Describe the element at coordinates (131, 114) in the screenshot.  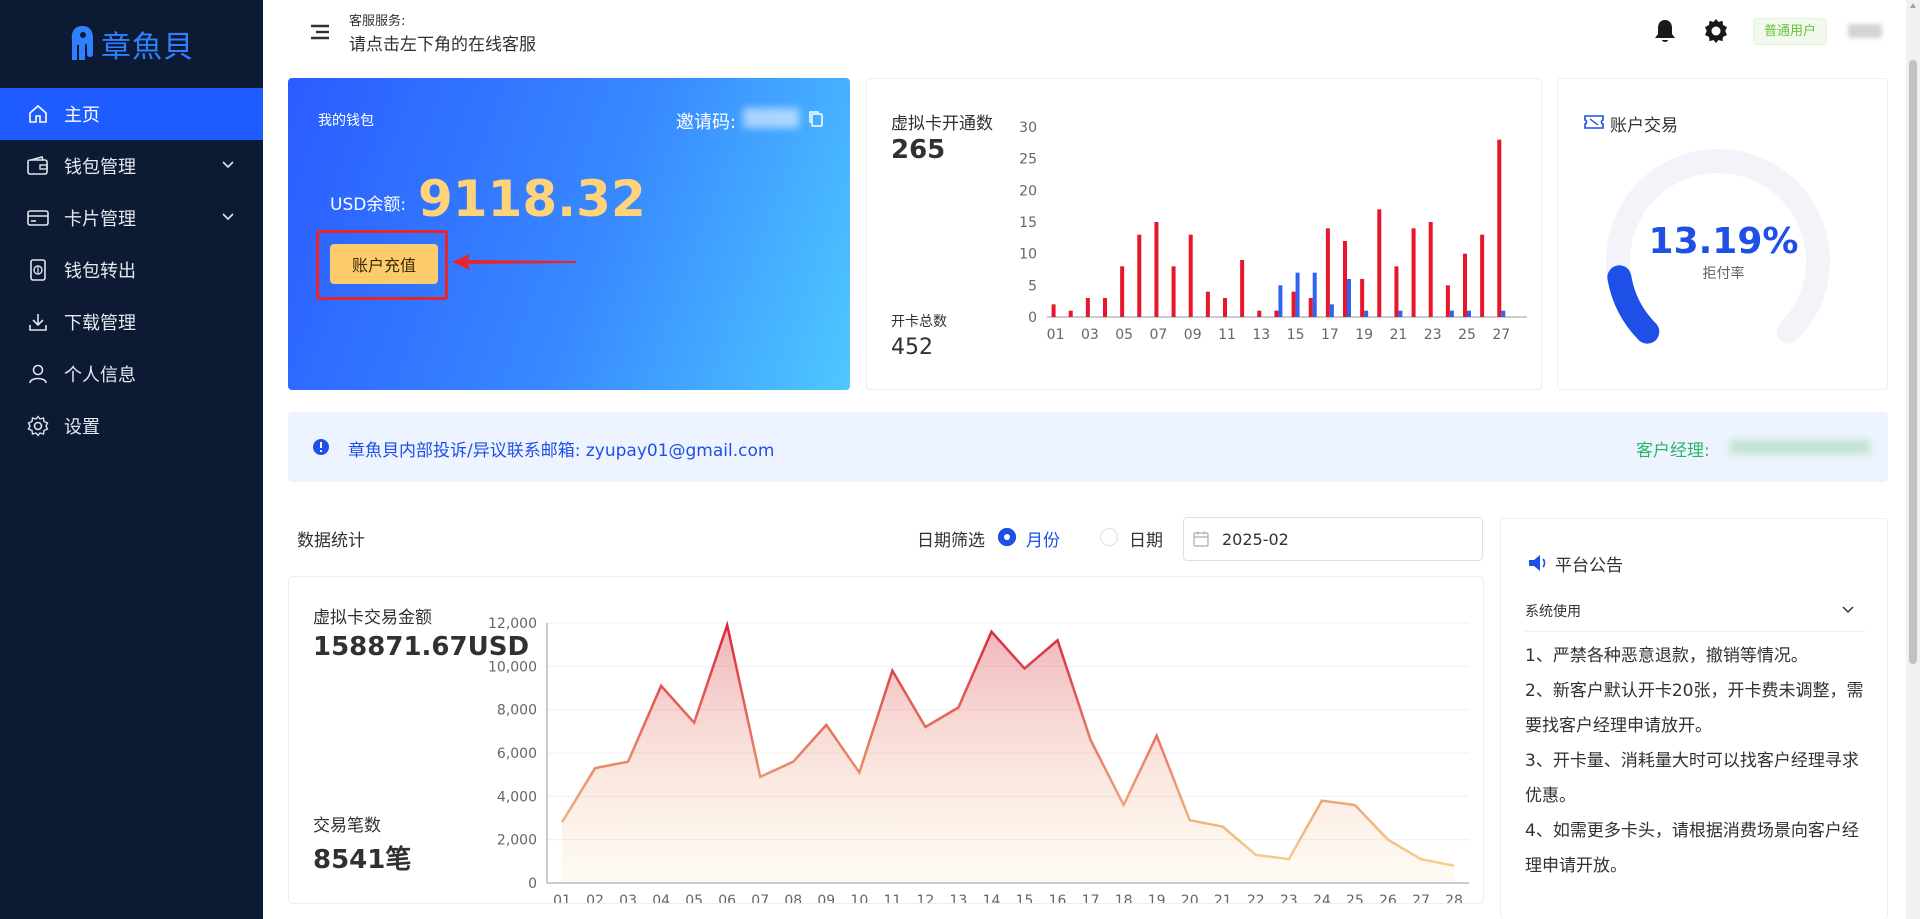
I see `sidebar-item-home: 主页` at that location.